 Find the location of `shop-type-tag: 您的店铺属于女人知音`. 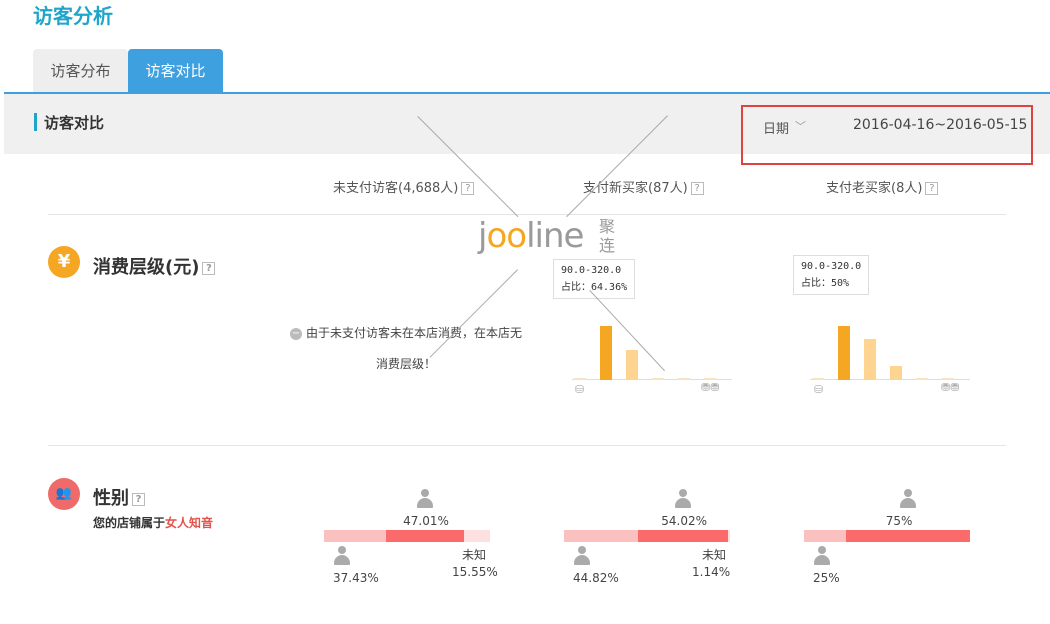

shop-type-tag: 您的店铺属于女人知音 is located at coordinates (153, 522).